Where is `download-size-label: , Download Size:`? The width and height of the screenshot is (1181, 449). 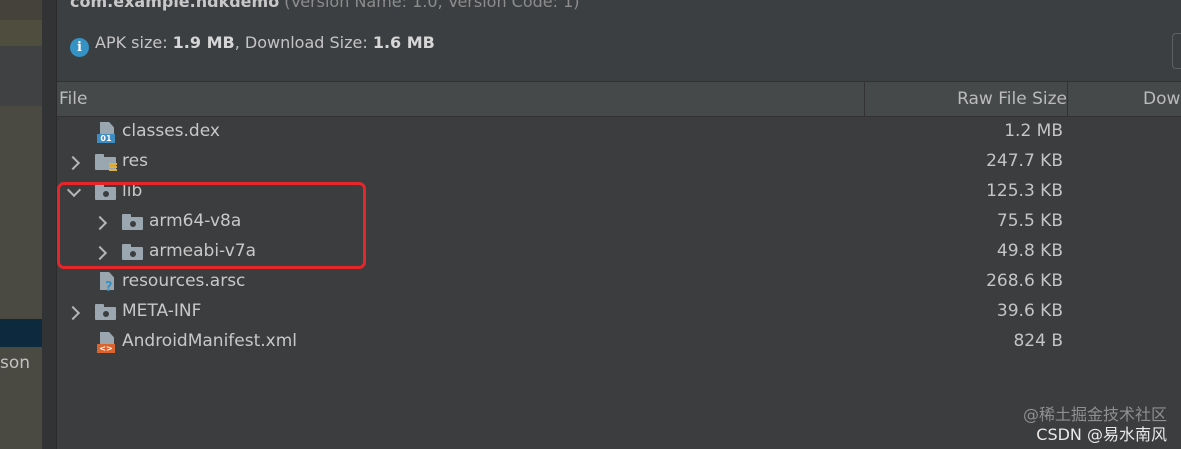
download-size-label: , Download Size: is located at coordinates (303, 42).